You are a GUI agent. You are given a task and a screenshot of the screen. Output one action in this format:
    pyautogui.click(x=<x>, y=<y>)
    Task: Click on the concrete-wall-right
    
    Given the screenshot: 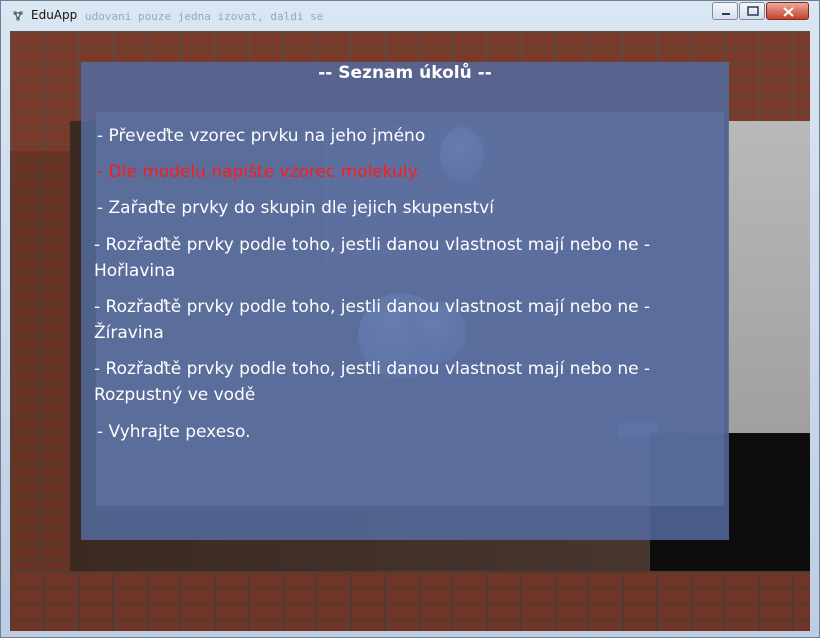 What is the action you would take?
    pyautogui.click(x=769, y=281)
    